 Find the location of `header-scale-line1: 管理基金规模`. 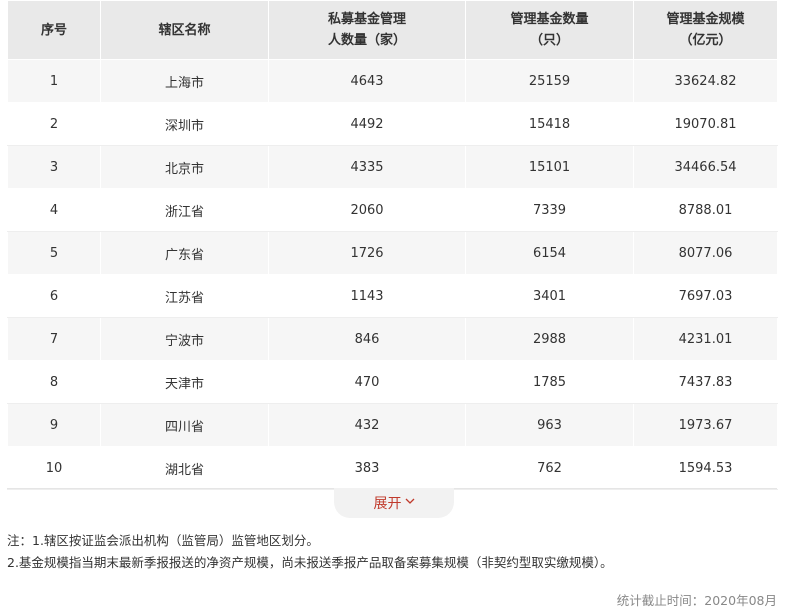

header-scale-line1: 管理基金规模 is located at coordinates (705, 19).